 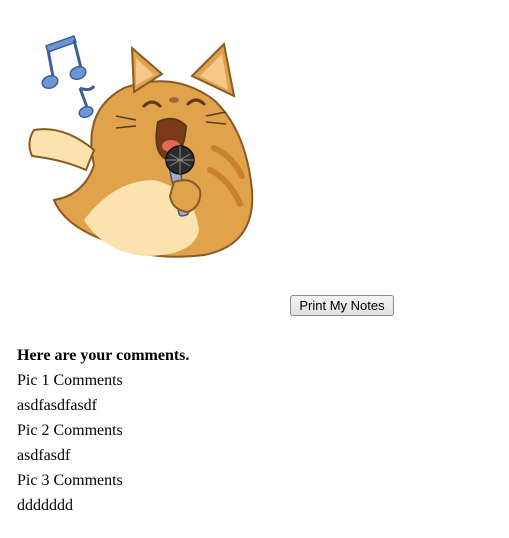 What do you see at coordinates (70, 430) in the screenshot?
I see `comment-label: Pic 2 Comments` at bounding box center [70, 430].